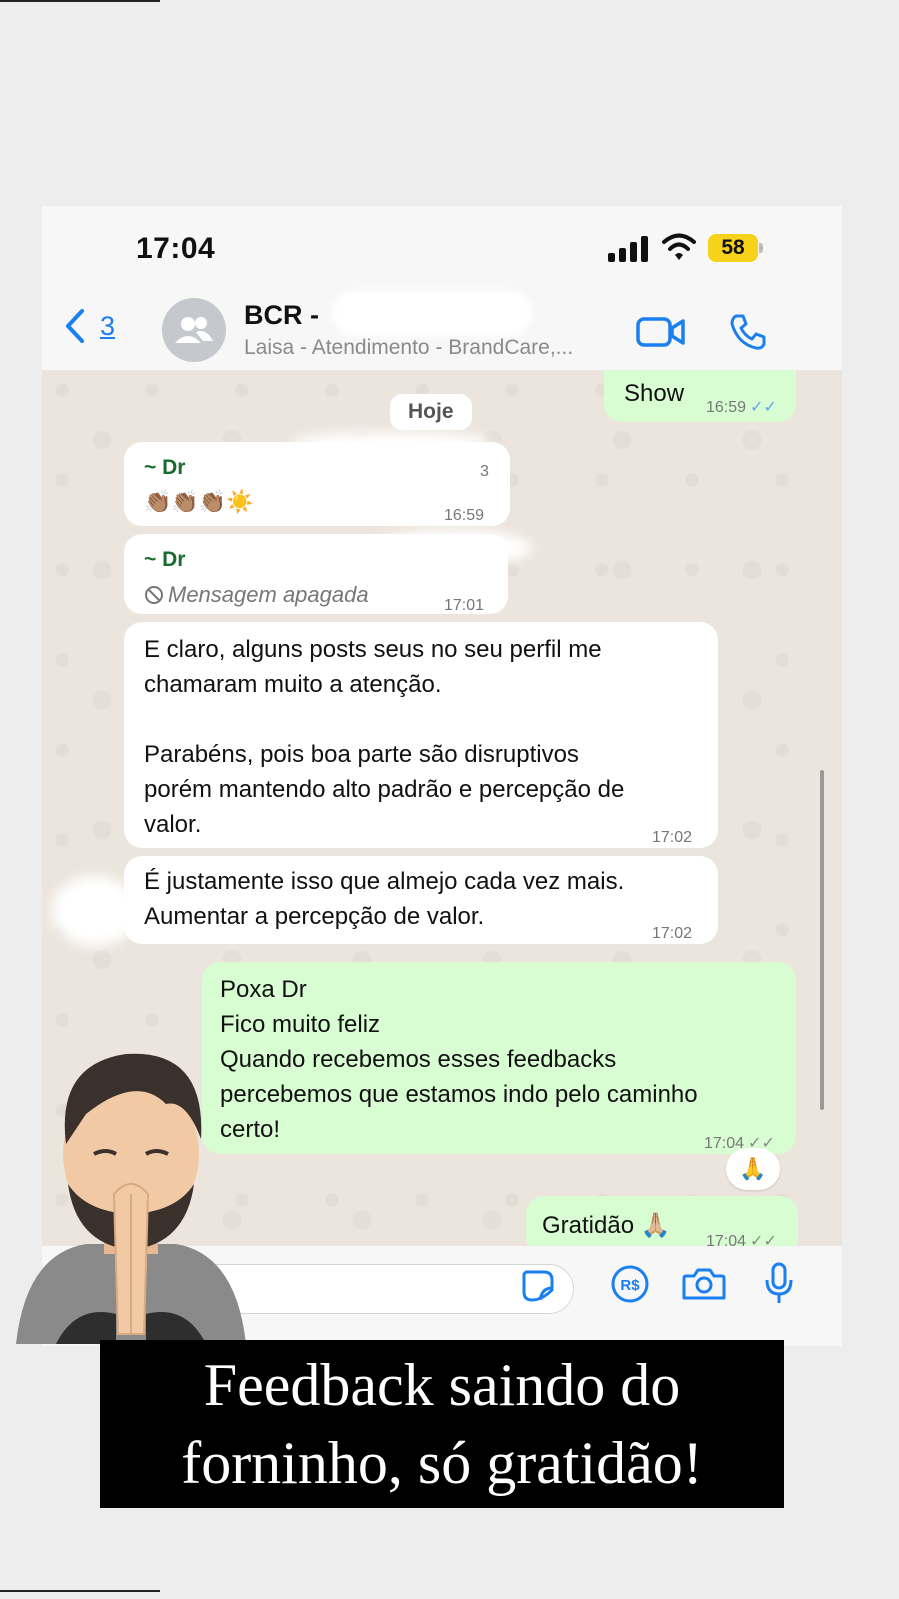 The height and width of the screenshot is (1599, 899). I want to click on chat-title: BCR -, so click(281, 315).